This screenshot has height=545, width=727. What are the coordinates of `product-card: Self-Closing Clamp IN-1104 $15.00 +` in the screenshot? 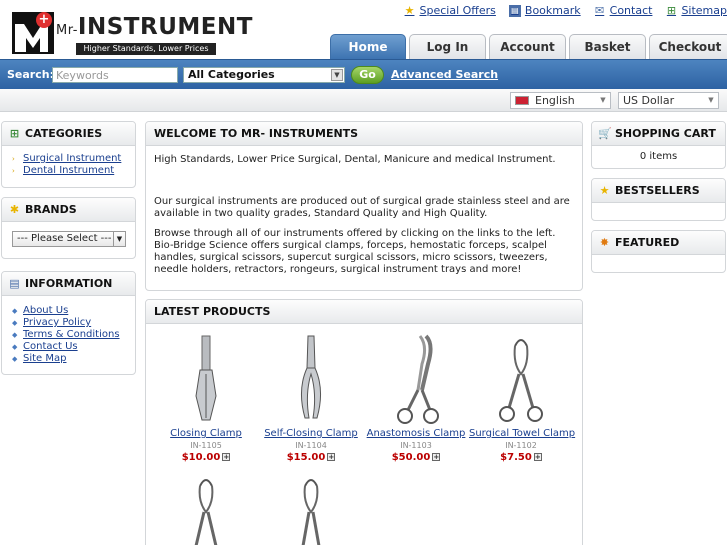 It's located at (311, 399).